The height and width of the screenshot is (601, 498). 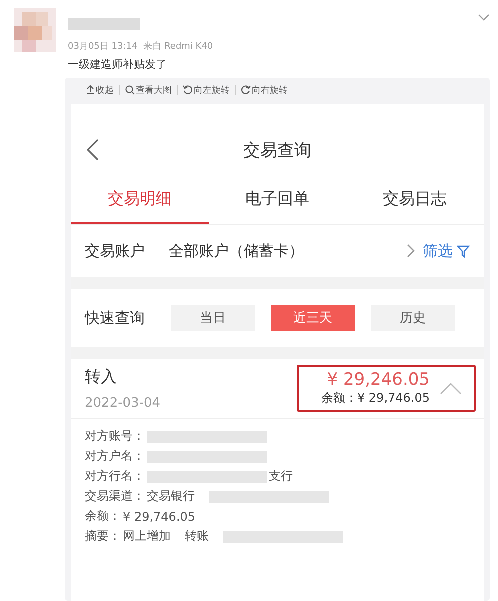 What do you see at coordinates (148, 90) in the screenshot?
I see `toolbar-button: 查看大图` at bounding box center [148, 90].